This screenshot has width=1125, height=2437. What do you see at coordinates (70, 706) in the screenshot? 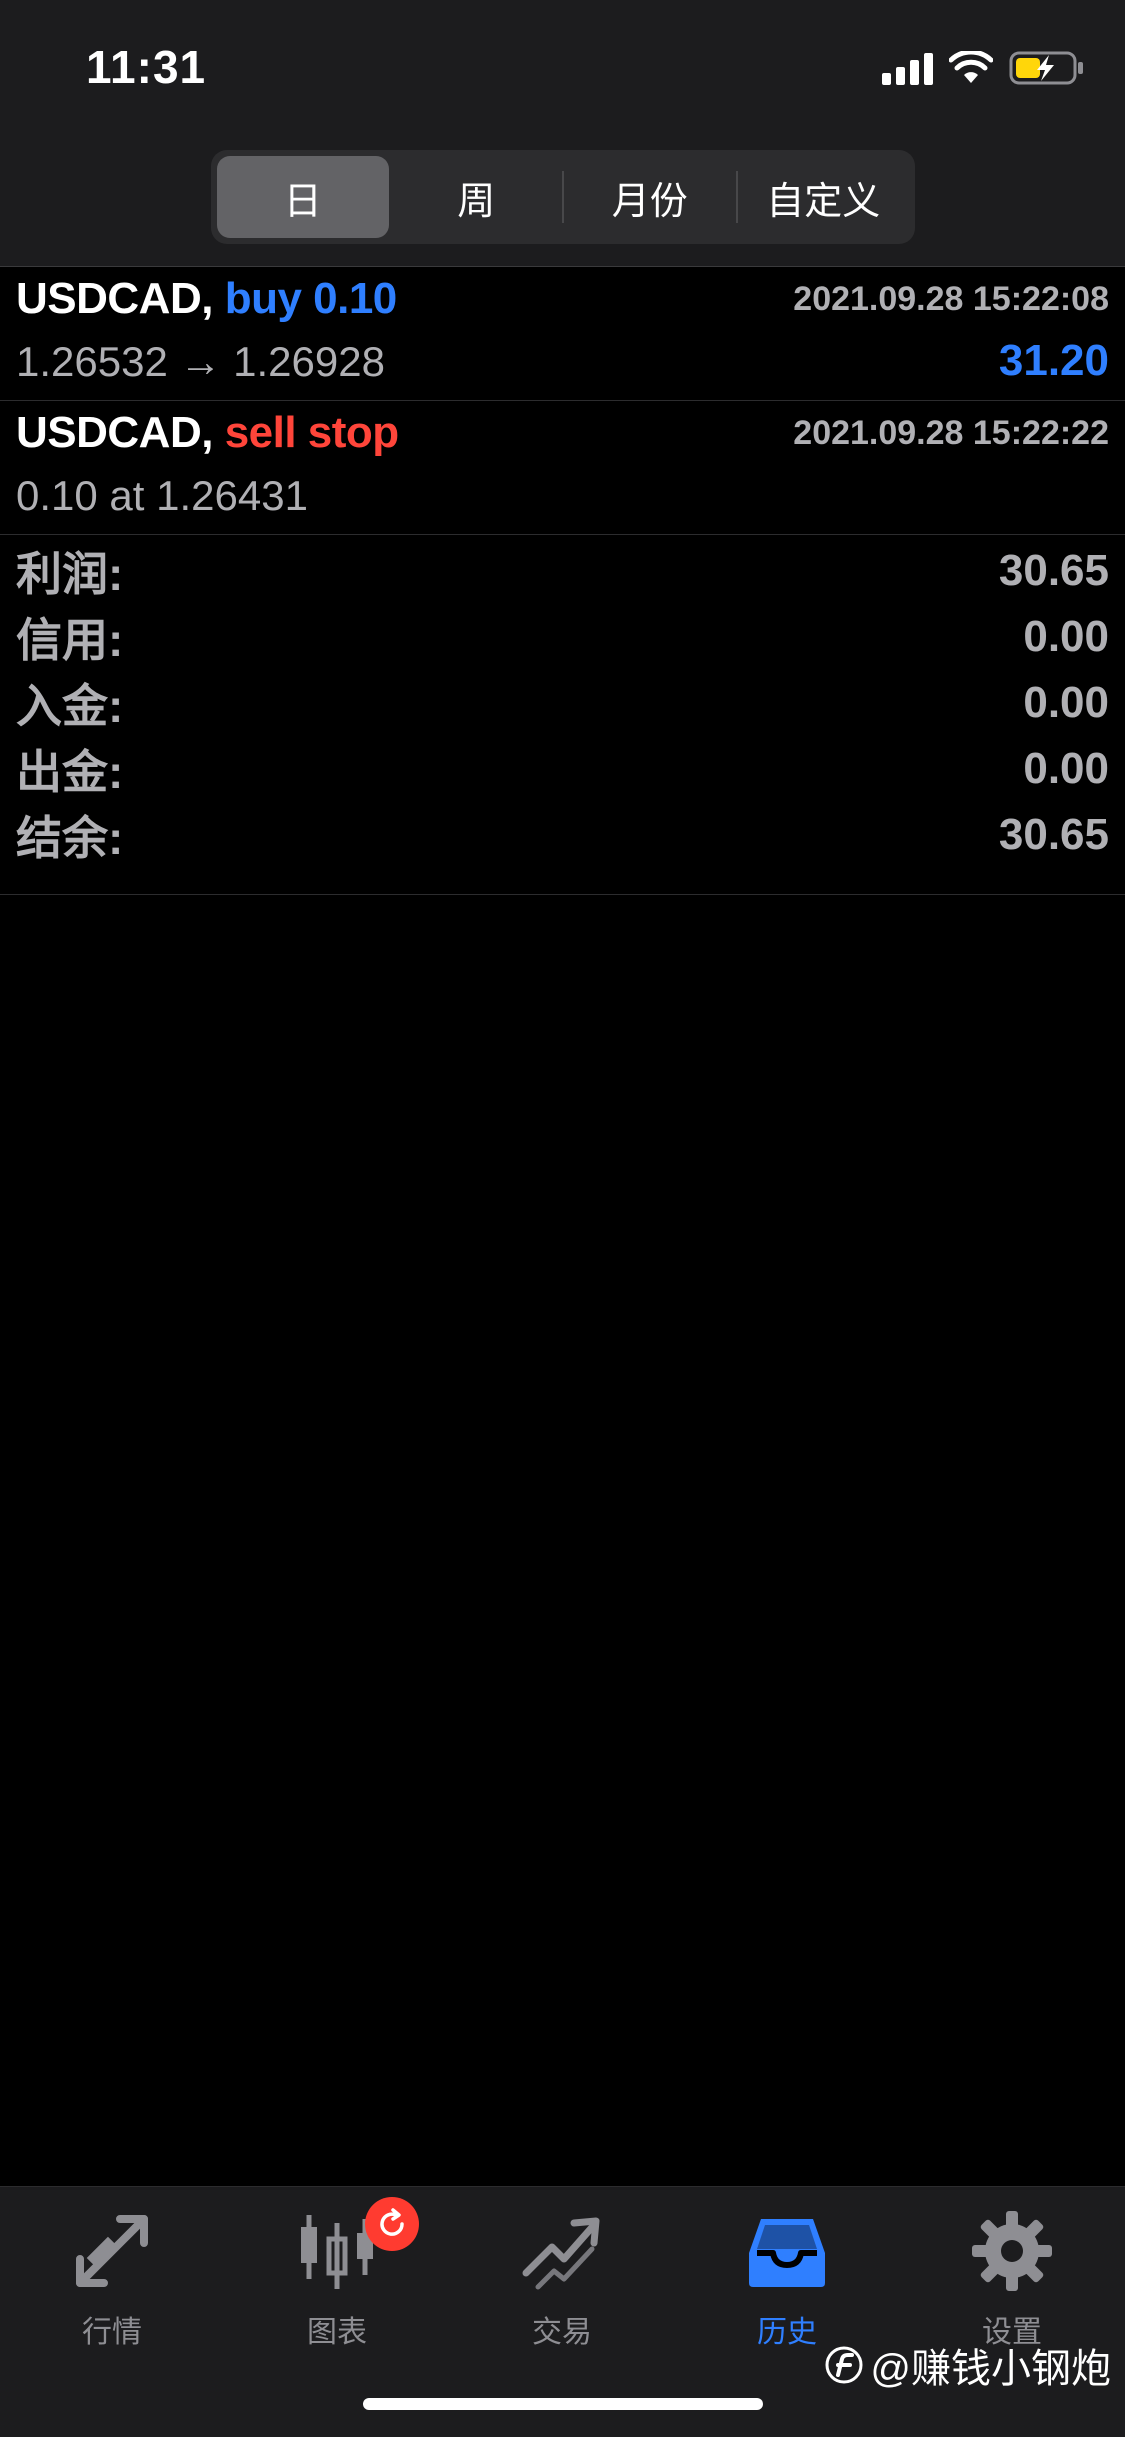
I see `summary-label: 入金:` at bounding box center [70, 706].